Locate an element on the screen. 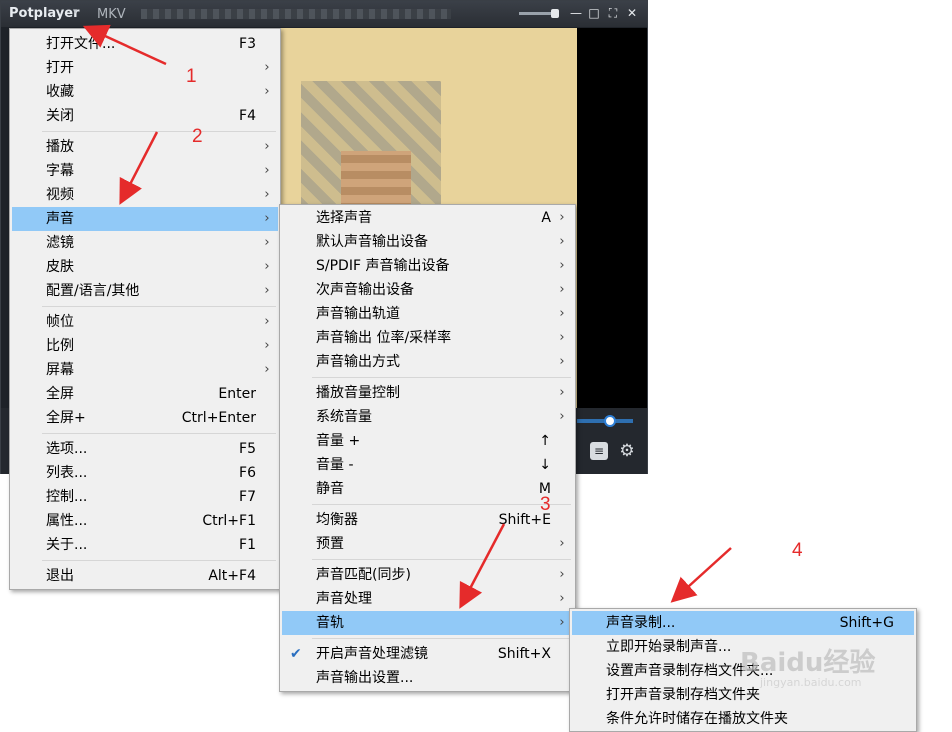 The width and height of the screenshot is (952, 732). menu-item-label: 音量 - is located at coordinates (335, 465).